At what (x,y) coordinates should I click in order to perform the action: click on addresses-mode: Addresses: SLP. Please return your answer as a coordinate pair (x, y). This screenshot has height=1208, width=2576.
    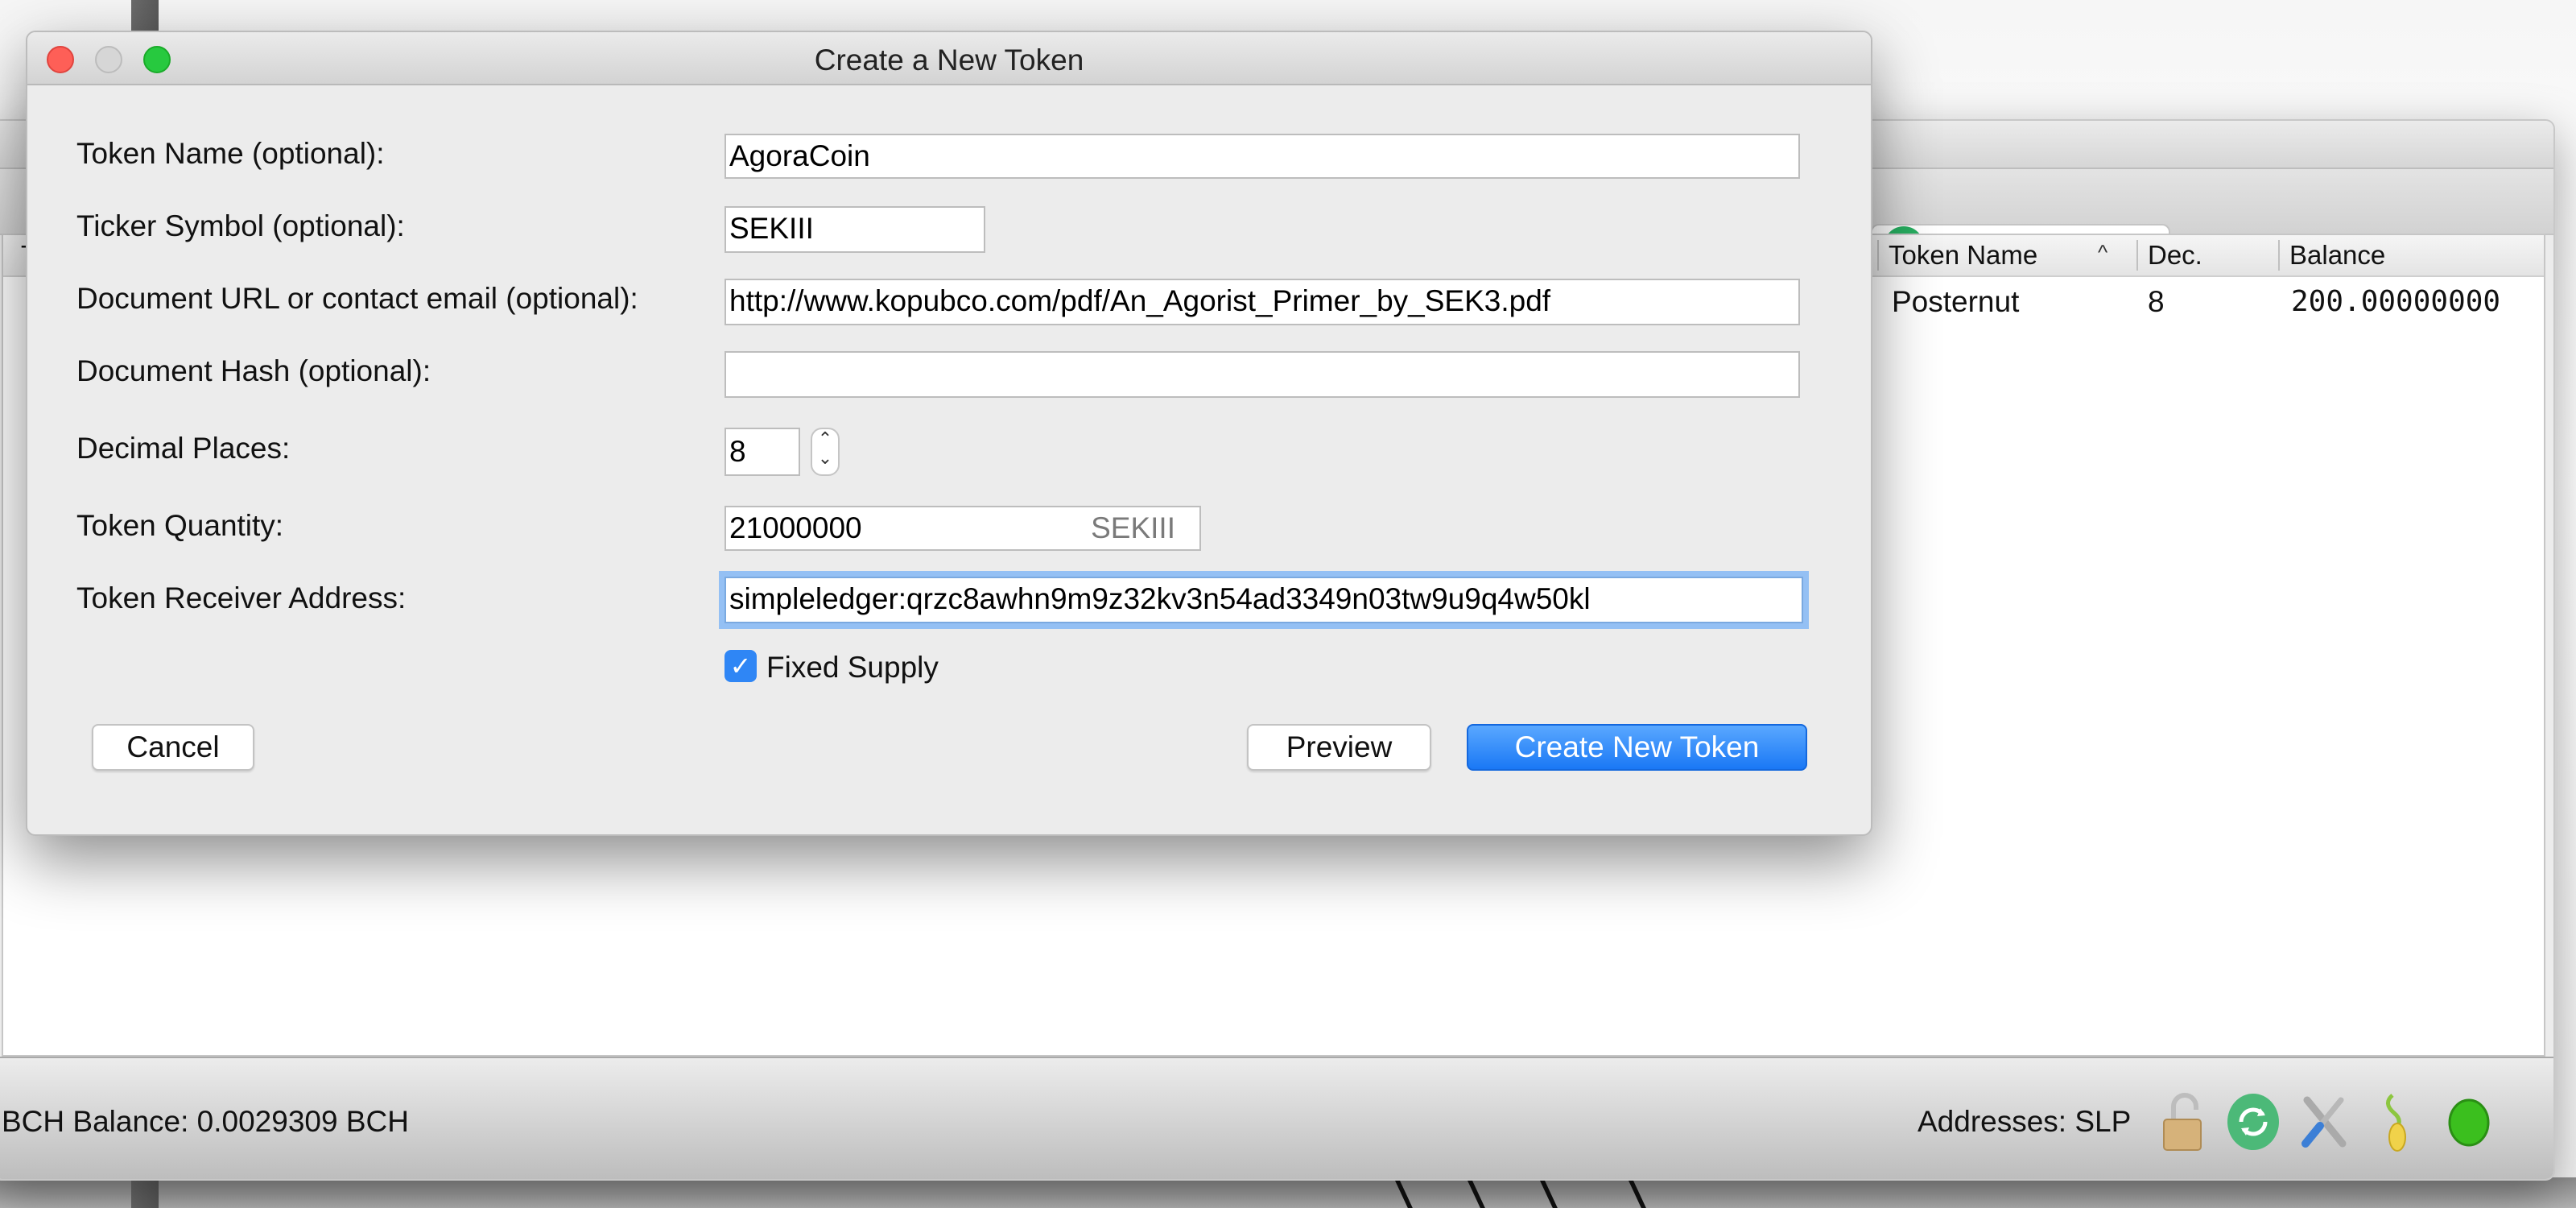
    Looking at the image, I should click on (2025, 1121).